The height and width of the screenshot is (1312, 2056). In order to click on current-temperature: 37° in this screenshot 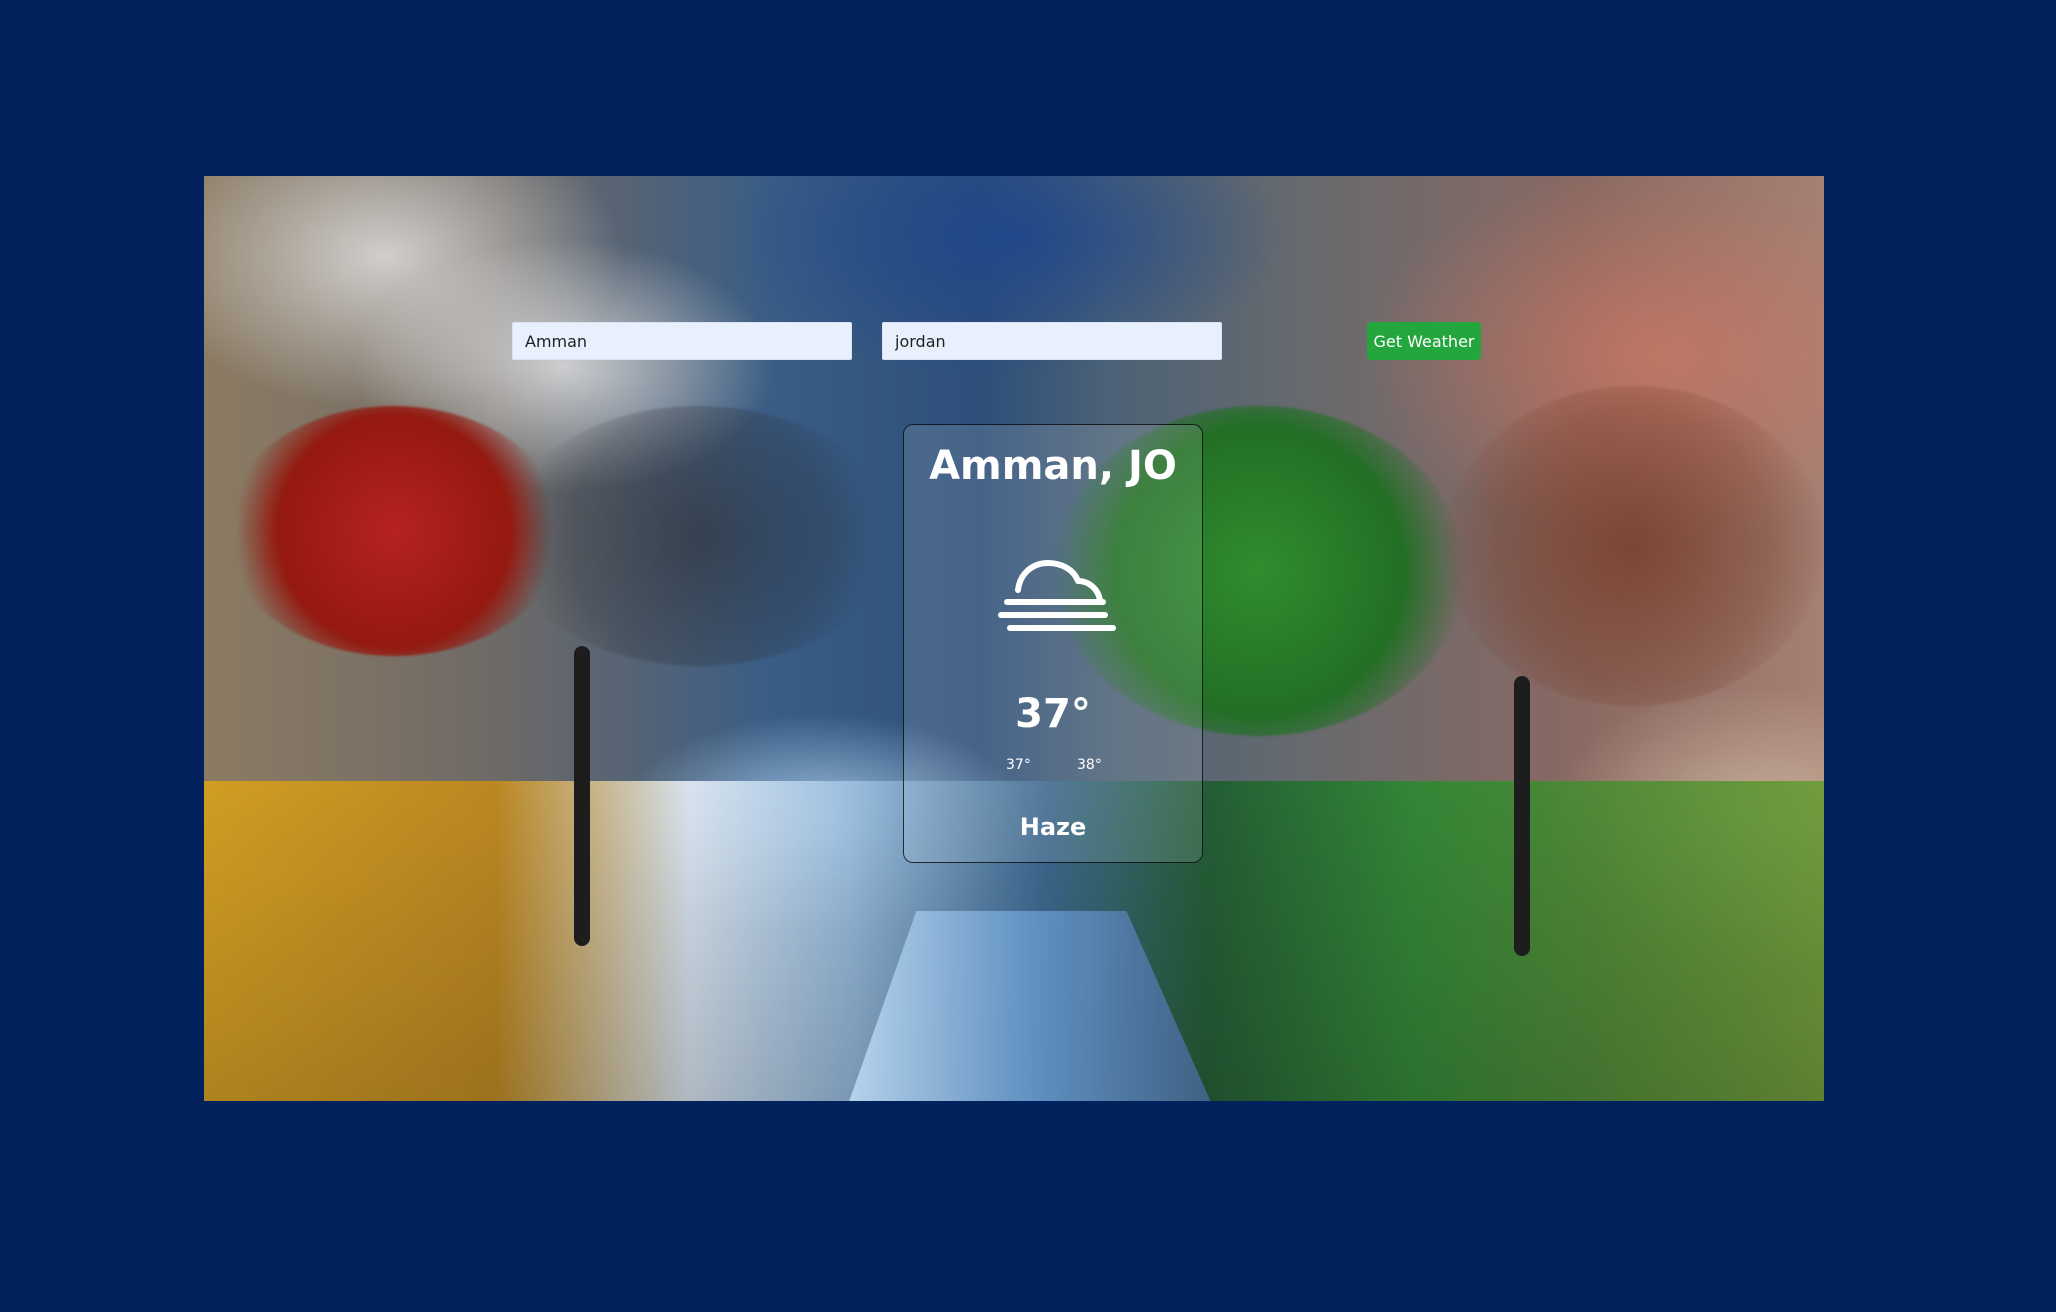, I will do `click(1053, 714)`.